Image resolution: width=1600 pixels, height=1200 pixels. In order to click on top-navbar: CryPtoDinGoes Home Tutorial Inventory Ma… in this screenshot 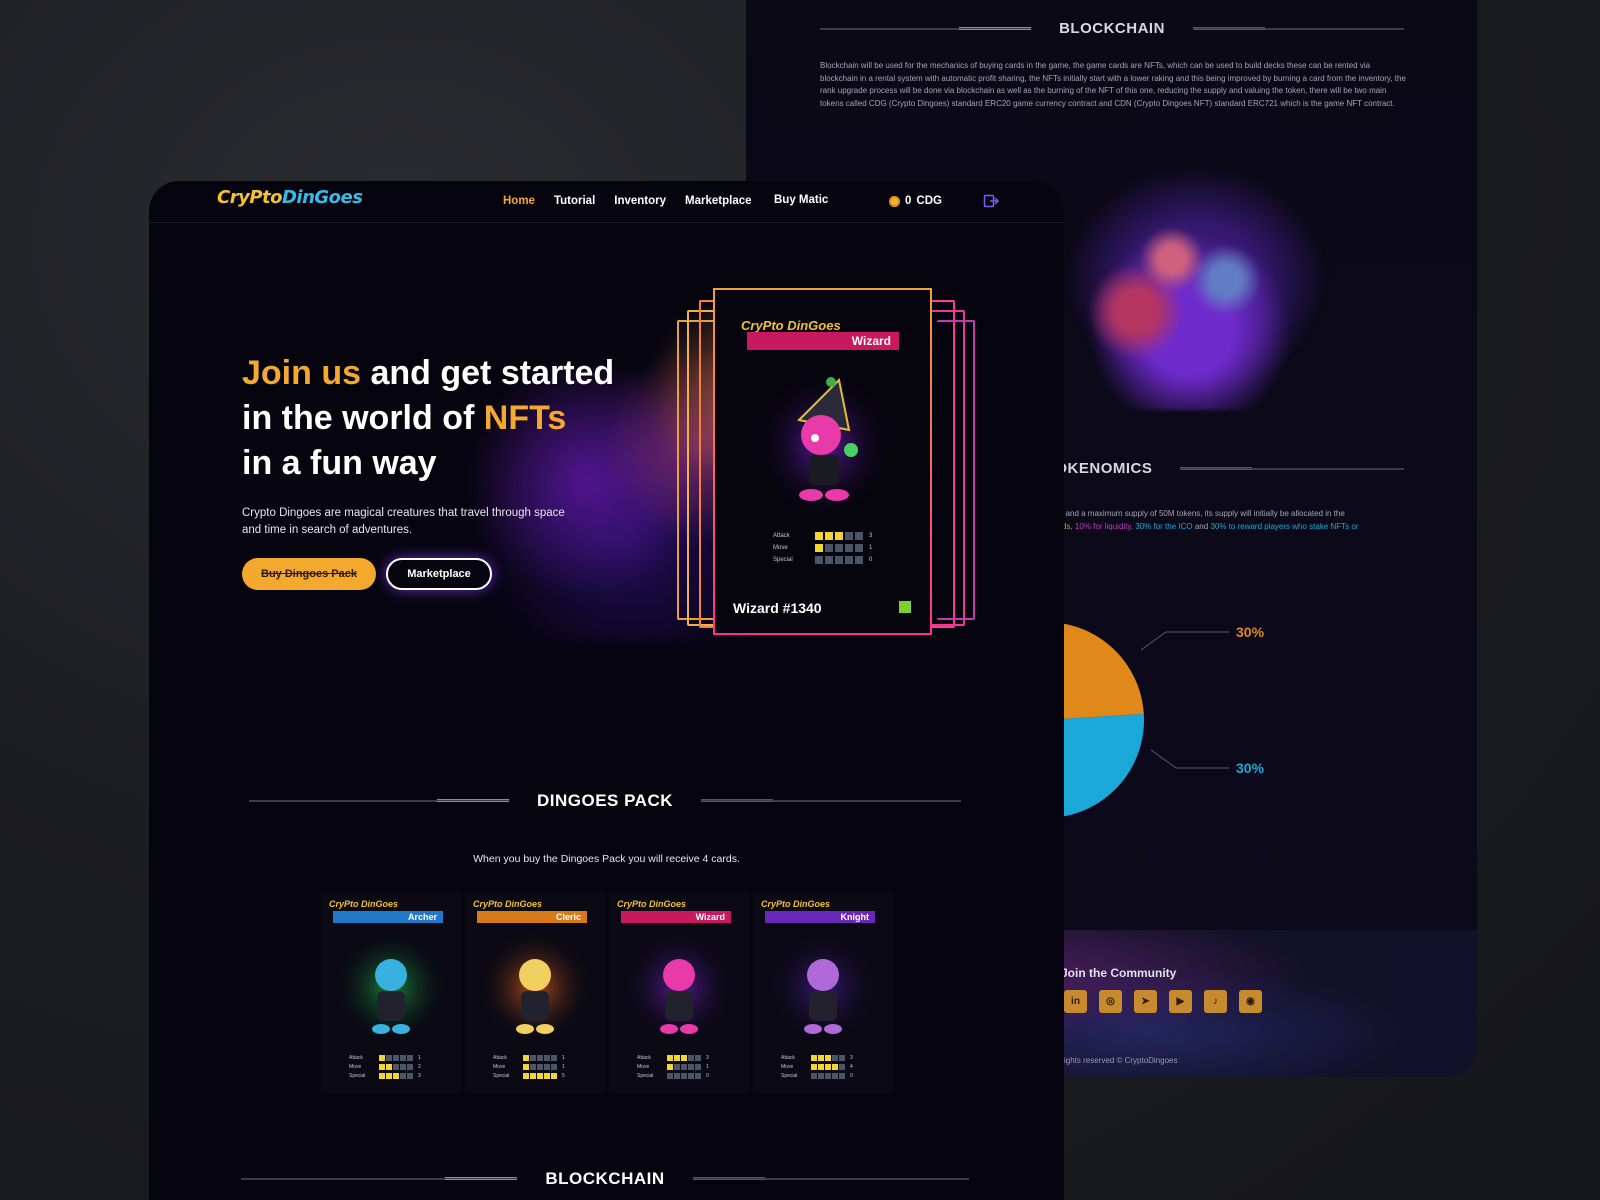, I will do `click(606, 202)`.